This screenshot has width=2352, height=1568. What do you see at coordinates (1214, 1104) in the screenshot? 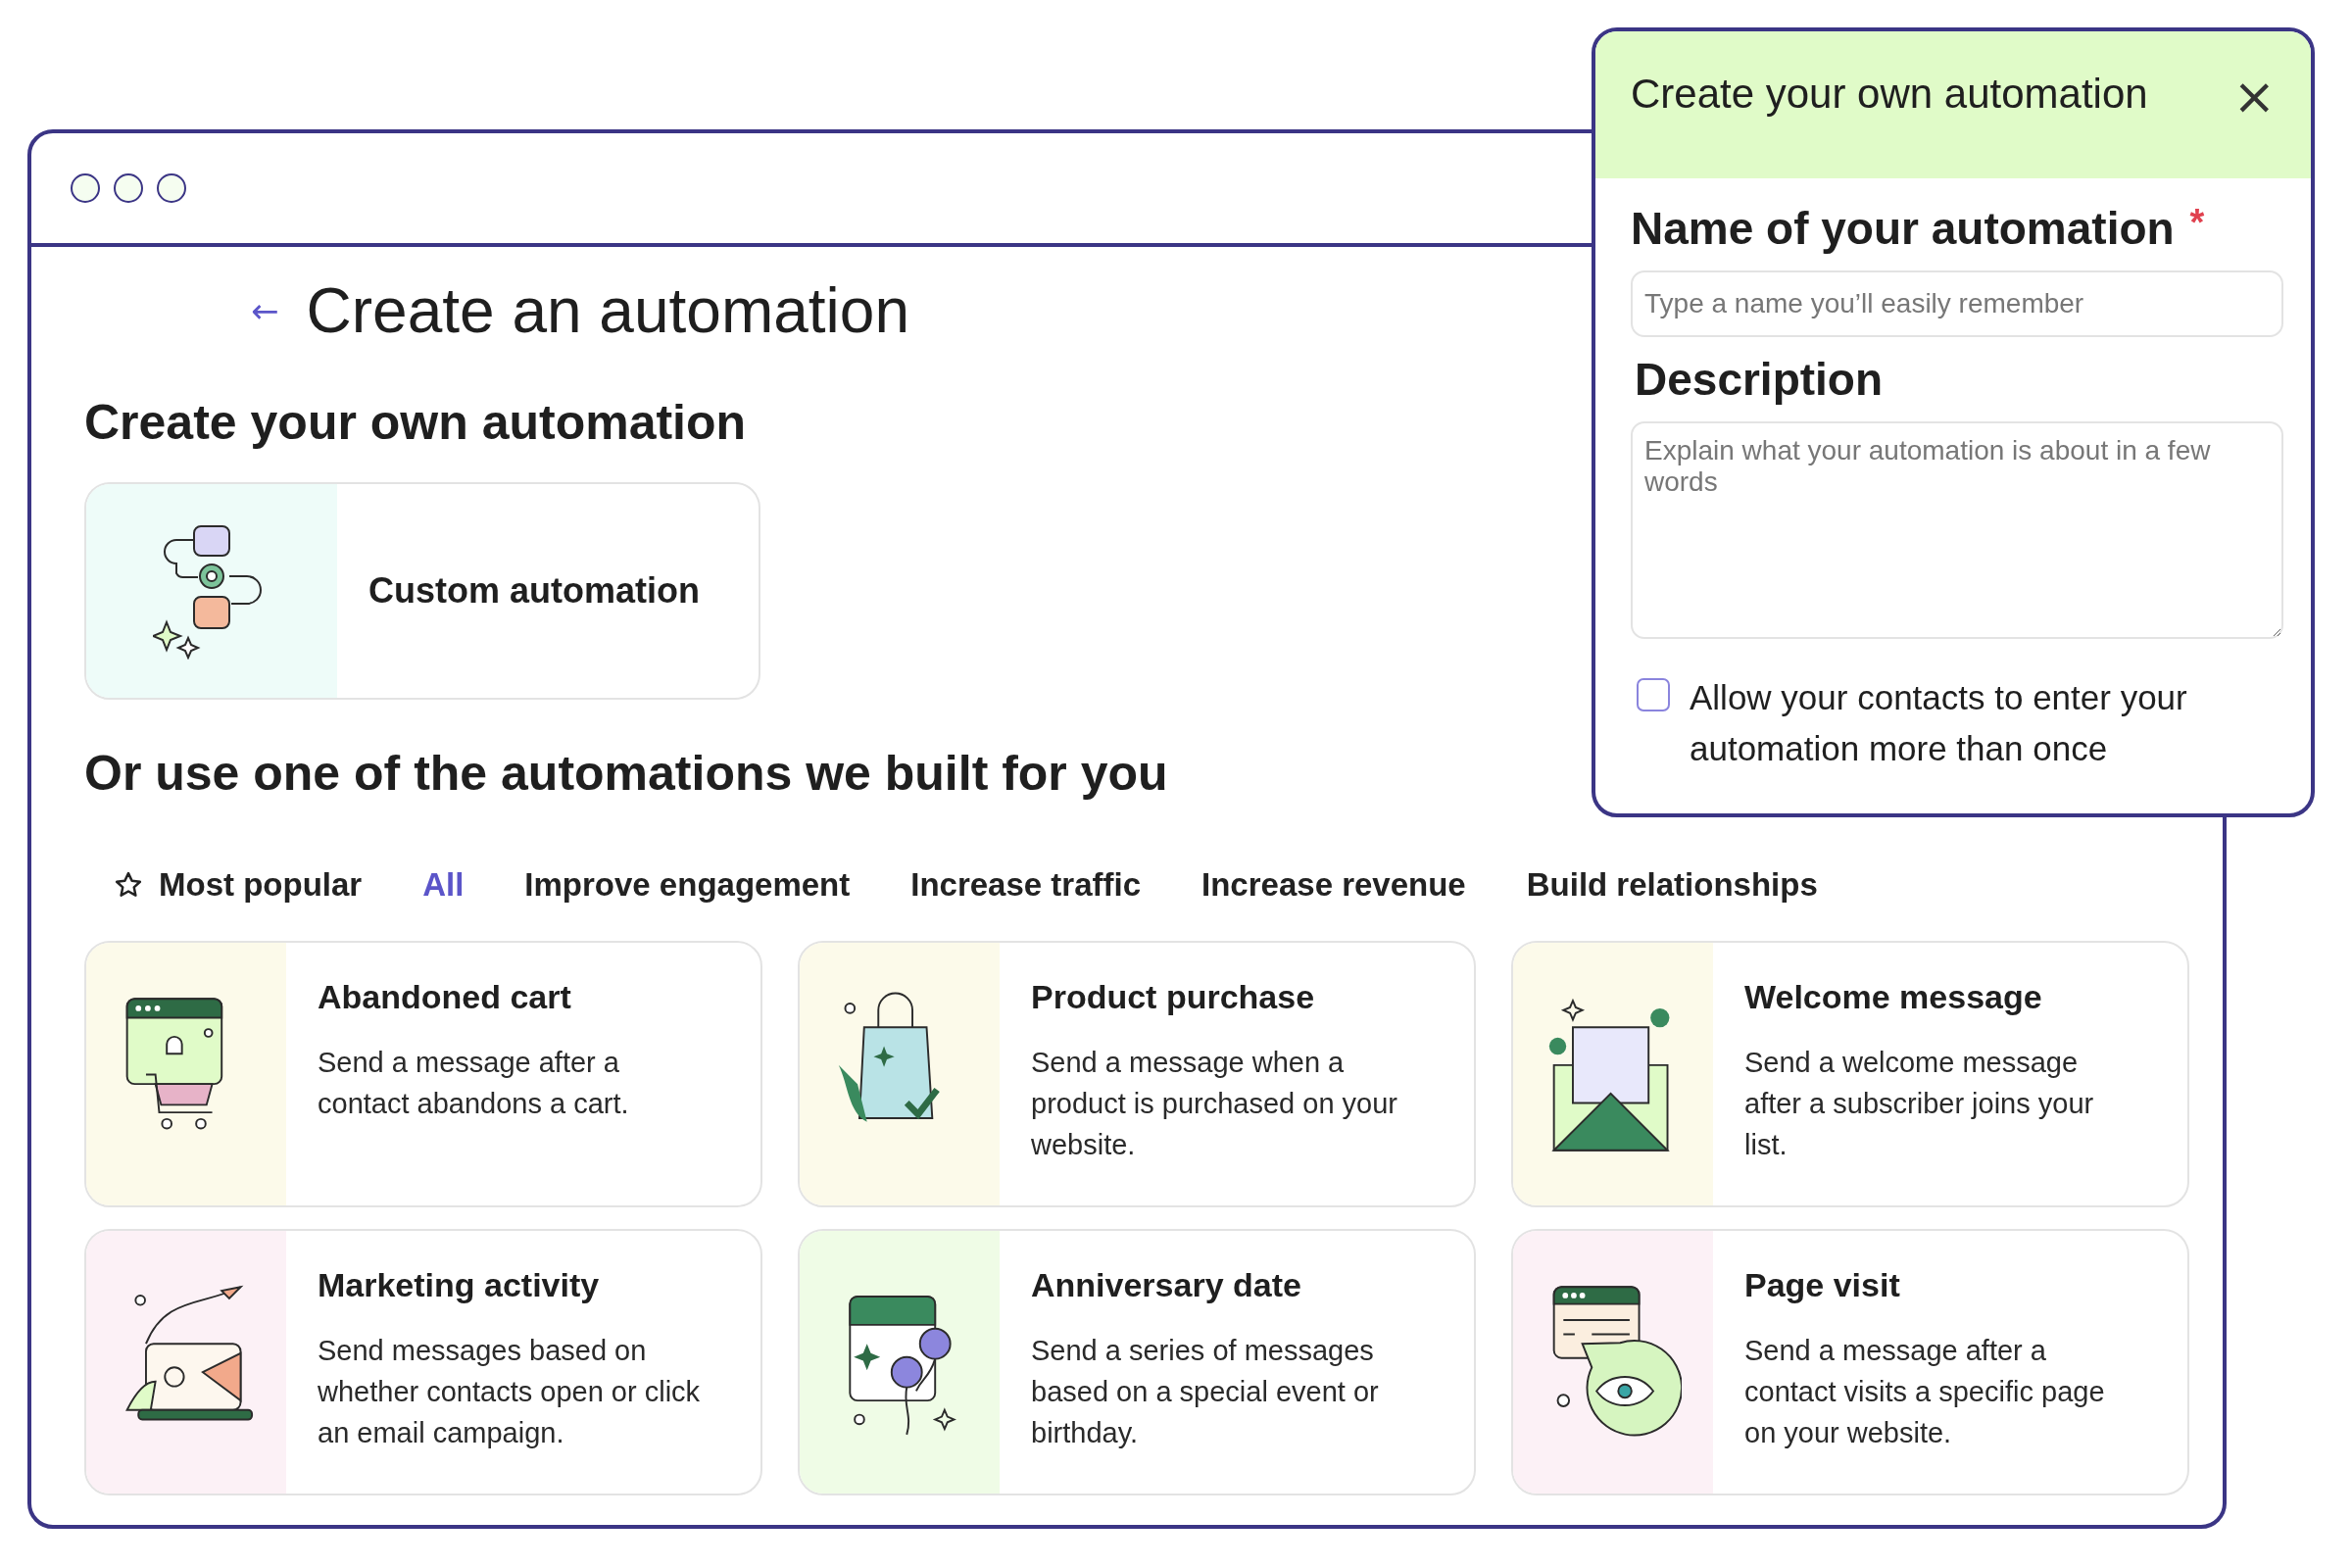
I see `card-description: Send a message when a product is purchased on your website.` at bounding box center [1214, 1104].